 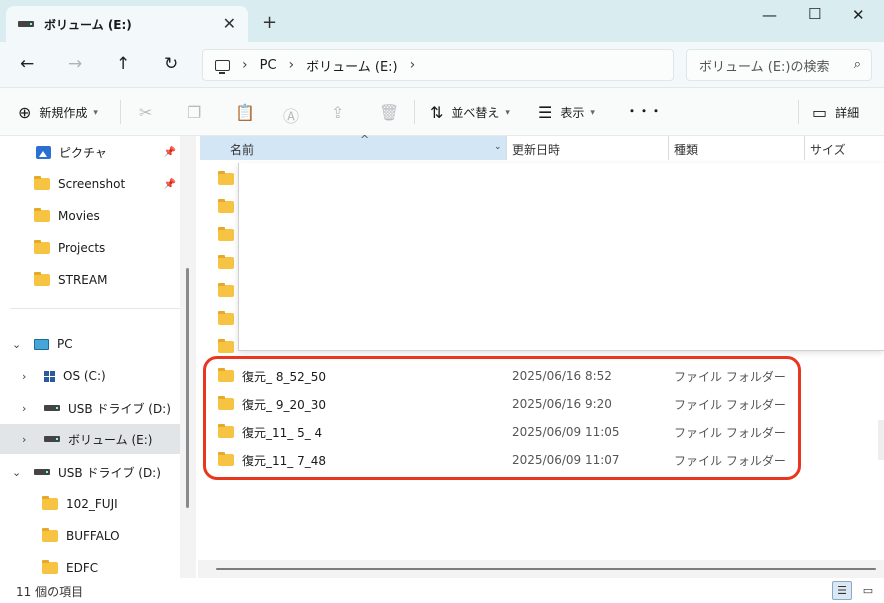 What do you see at coordinates (868, 590) in the screenshot?
I see `tiles-view-icon: ▭` at bounding box center [868, 590].